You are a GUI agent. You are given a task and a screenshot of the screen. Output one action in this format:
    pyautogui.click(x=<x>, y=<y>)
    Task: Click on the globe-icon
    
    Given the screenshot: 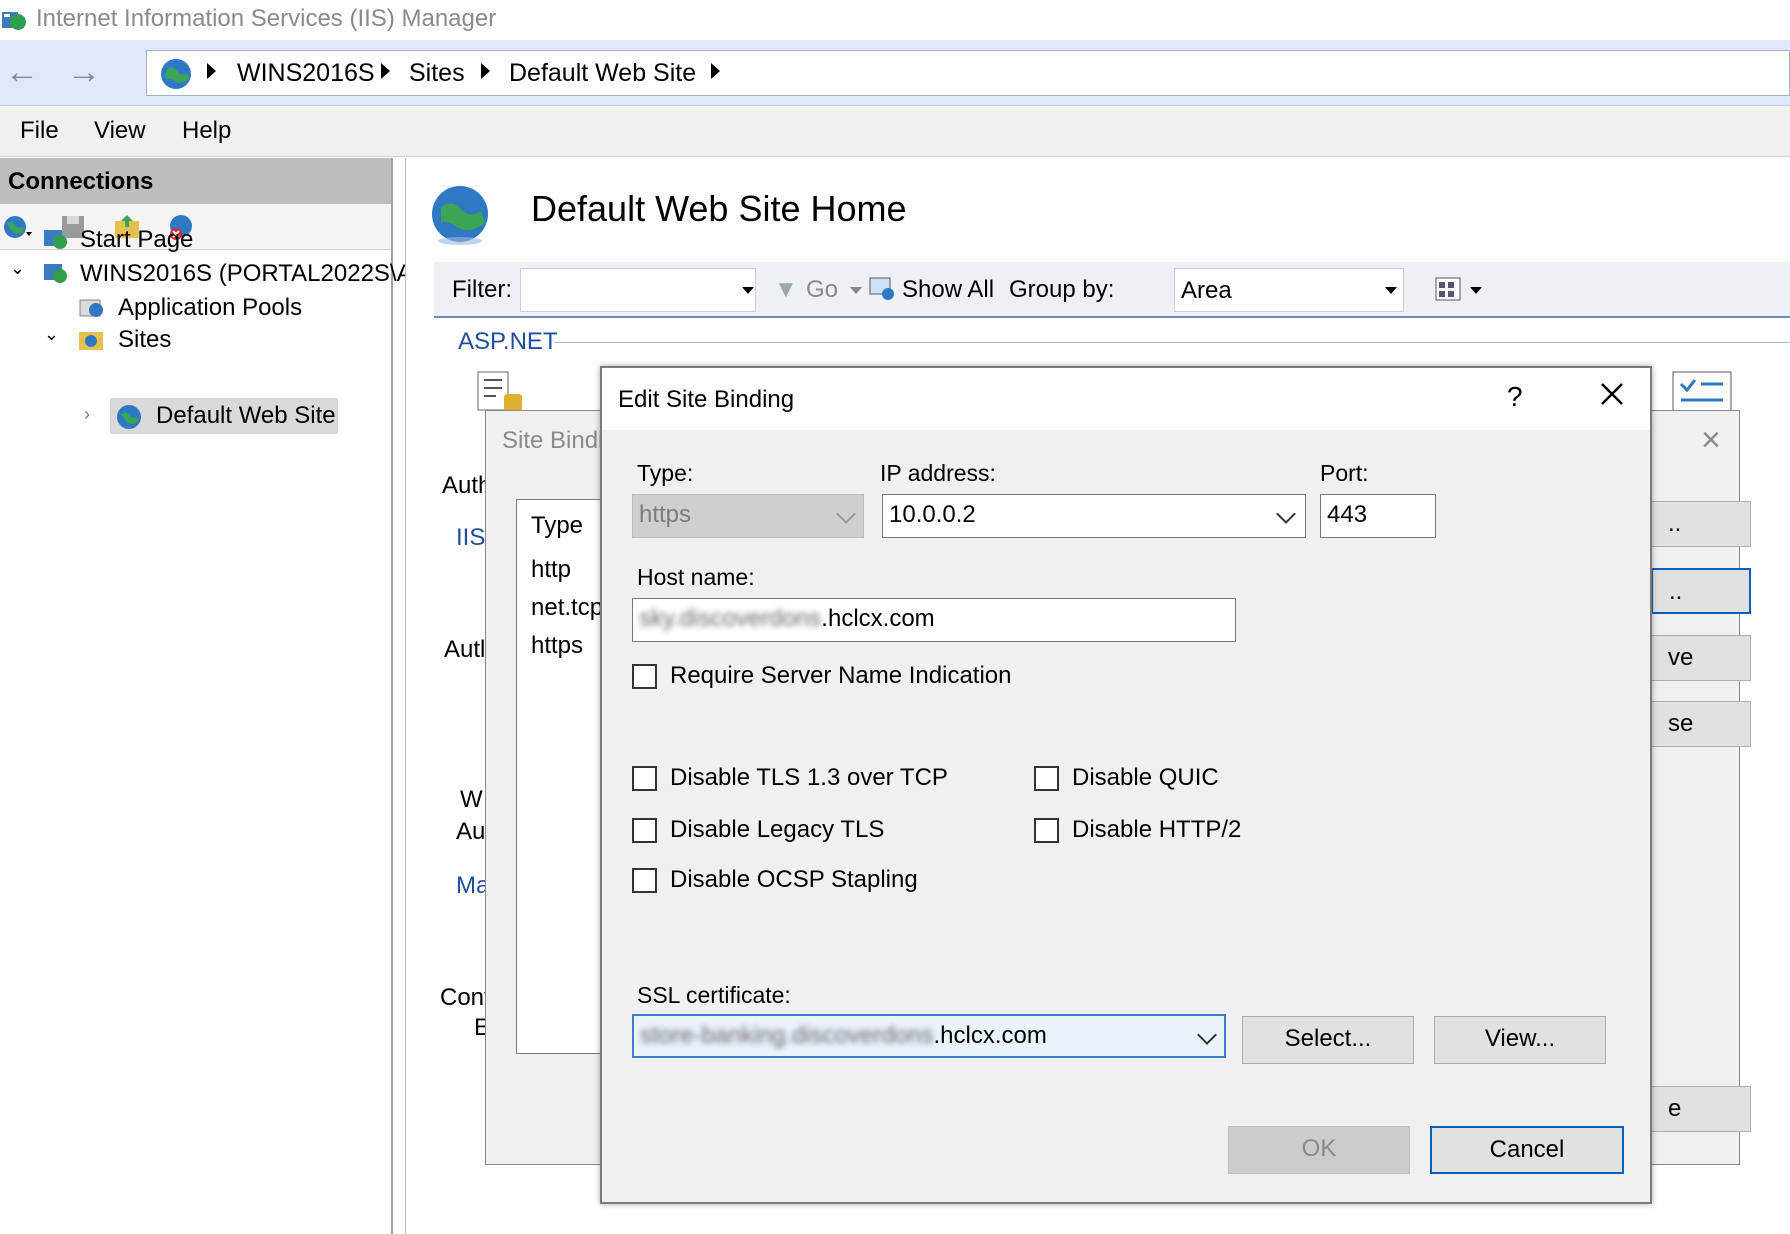 What is the action you would take?
    pyautogui.click(x=176, y=74)
    